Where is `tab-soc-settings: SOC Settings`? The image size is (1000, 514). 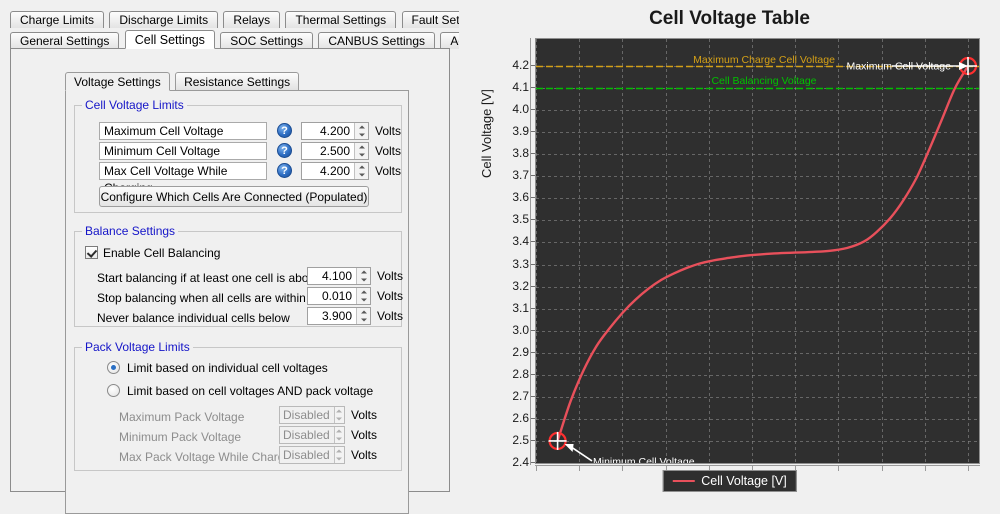 tab-soc-settings: SOC Settings is located at coordinates (266, 40).